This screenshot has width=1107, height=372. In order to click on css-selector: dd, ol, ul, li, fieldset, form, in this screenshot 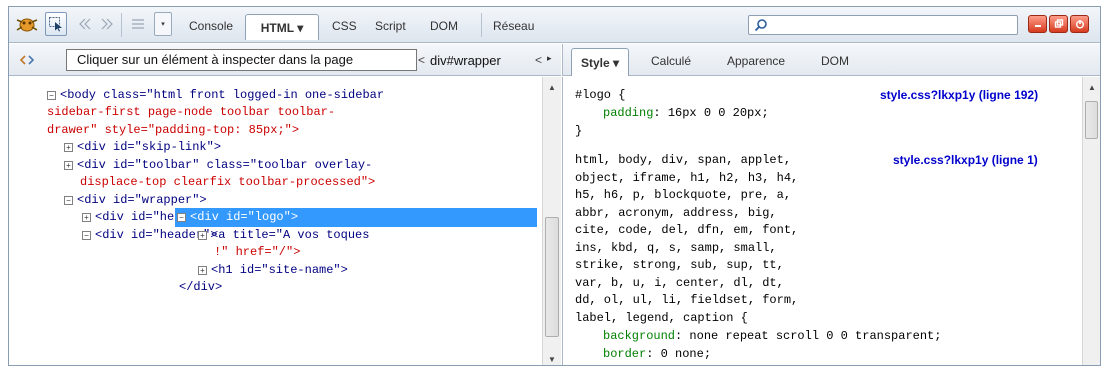, I will do `click(687, 300)`.